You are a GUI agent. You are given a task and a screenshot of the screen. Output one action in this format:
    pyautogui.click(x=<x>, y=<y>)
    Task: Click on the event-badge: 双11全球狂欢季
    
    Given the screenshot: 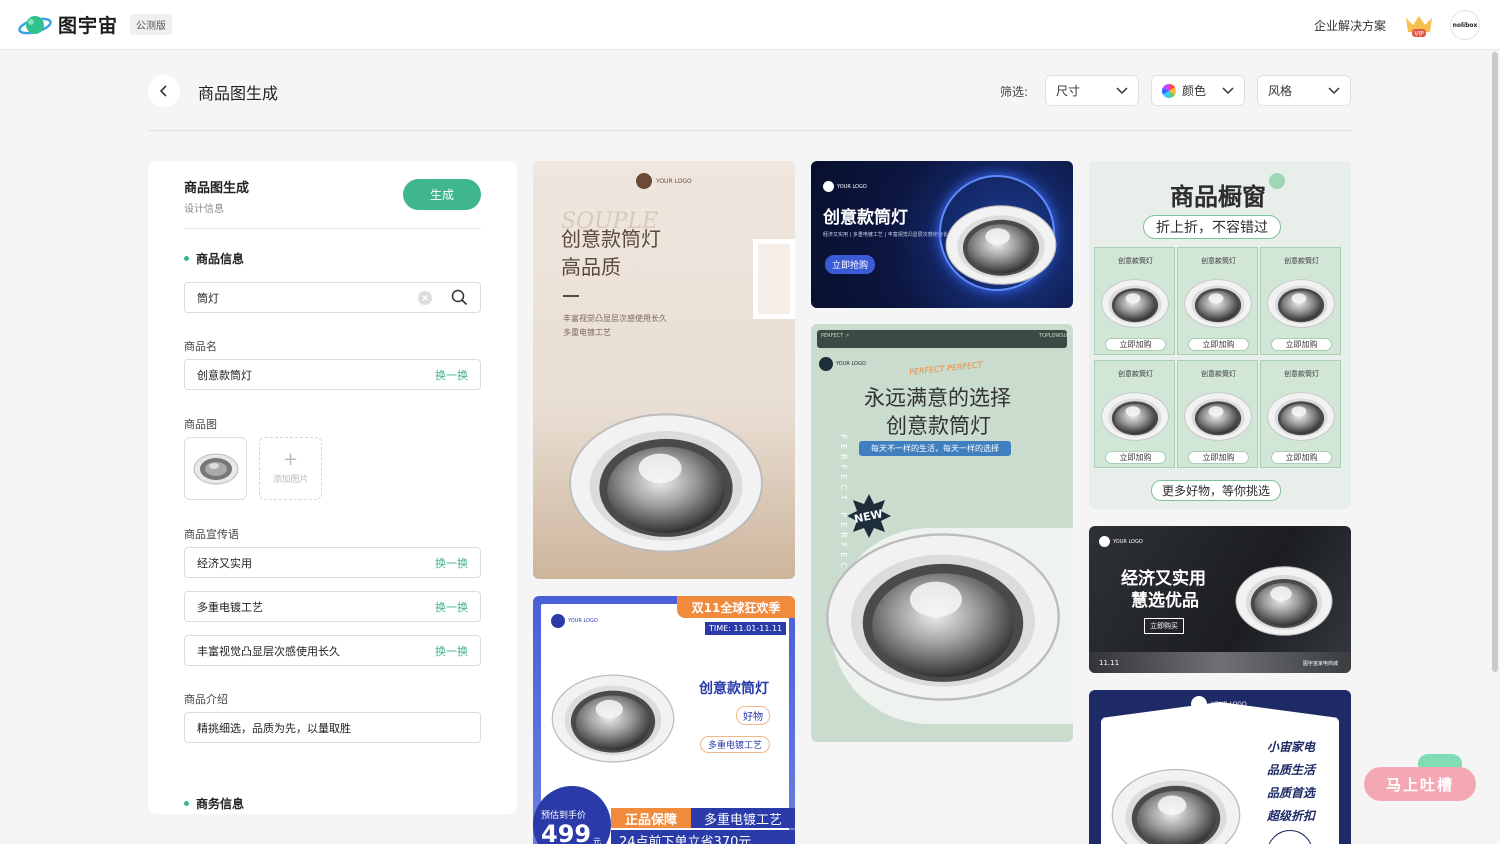 What is the action you would take?
    pyautogui.click(x=736, y=607)
    